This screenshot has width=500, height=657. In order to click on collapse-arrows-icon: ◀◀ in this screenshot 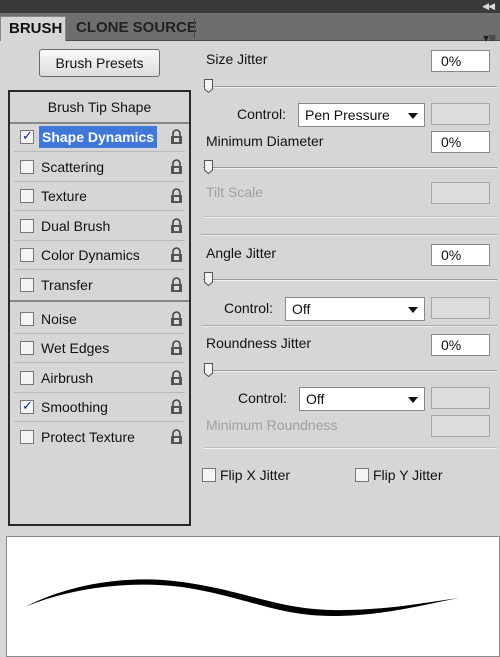, I will do `click(488, 6)`.